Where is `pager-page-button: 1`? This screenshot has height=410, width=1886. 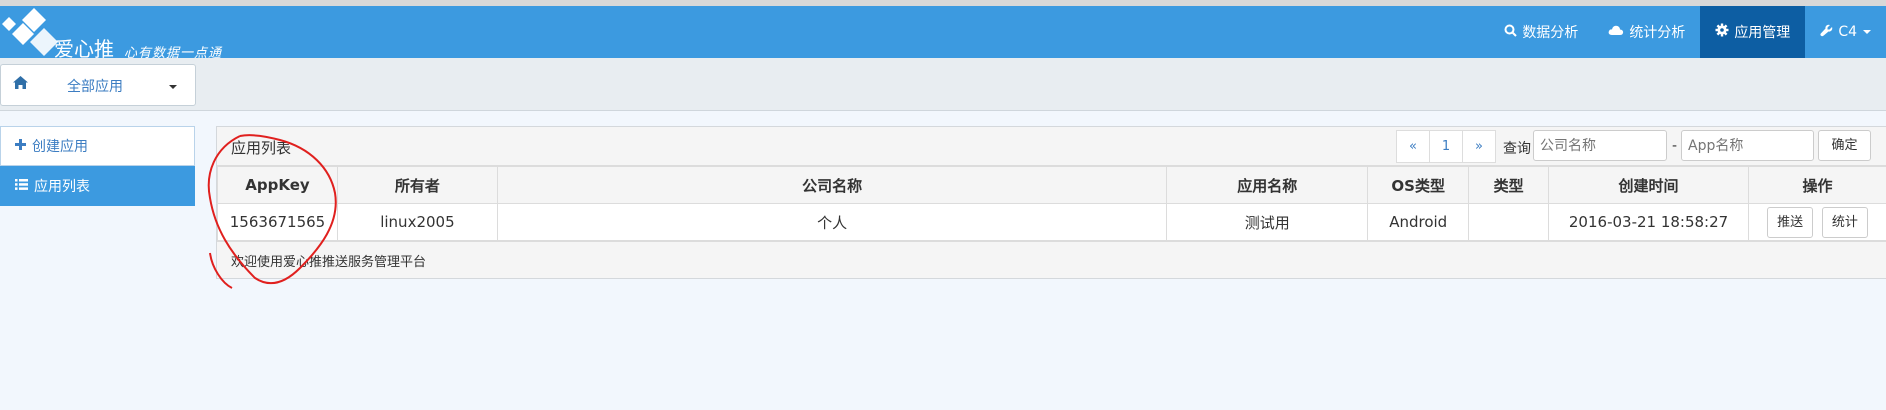 pager-page-button: 1 is located at coordinates (1446, 146).